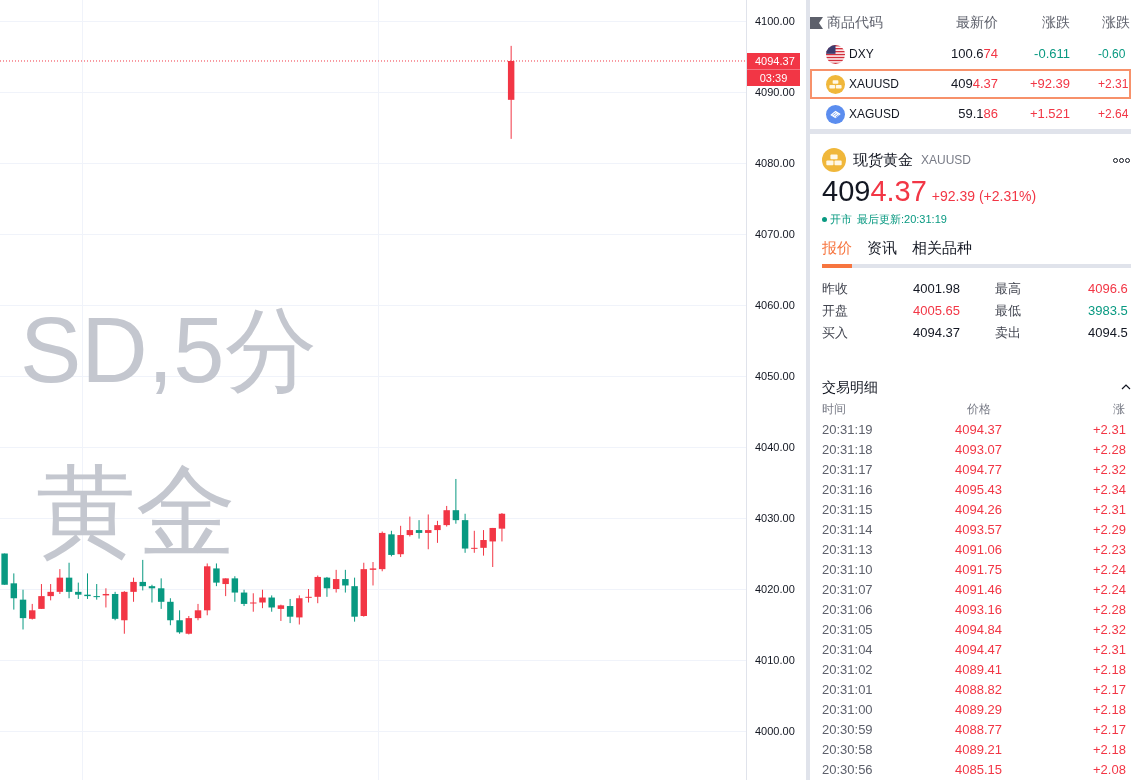 This screenshot has height=780, width=1131. What do you see at coordinates (835, 54) in the screenshot?
I see `us-flag-icon` at bounding box center [835, 54].